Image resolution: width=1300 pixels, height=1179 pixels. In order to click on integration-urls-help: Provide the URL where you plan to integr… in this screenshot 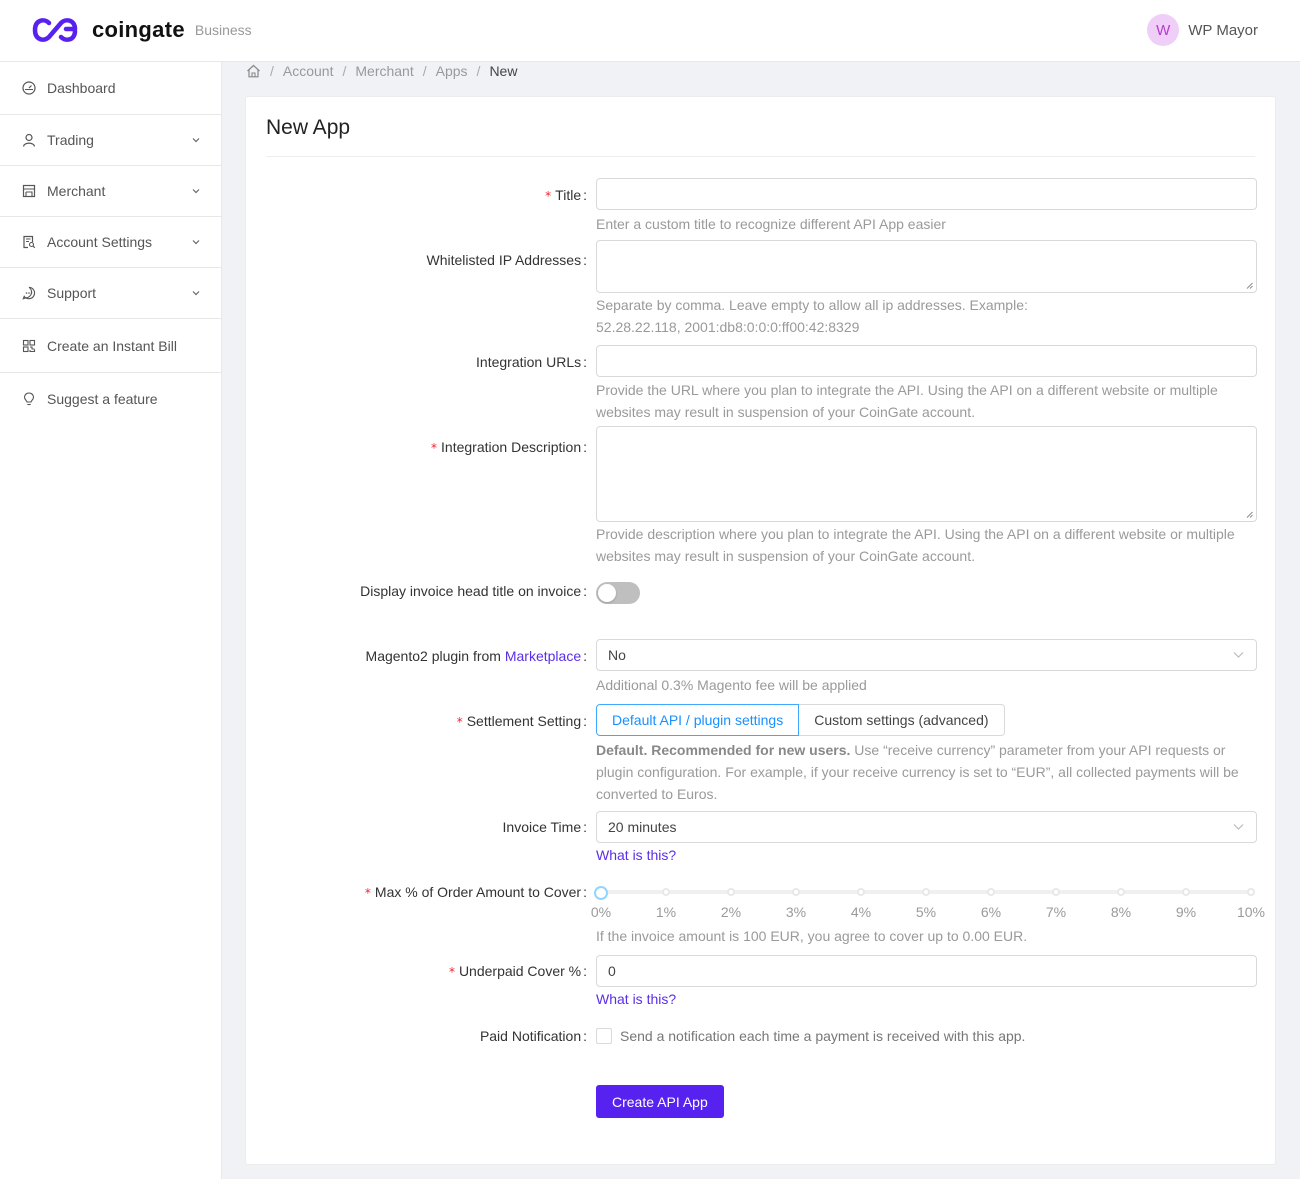, I will do `click(907, 401)`.